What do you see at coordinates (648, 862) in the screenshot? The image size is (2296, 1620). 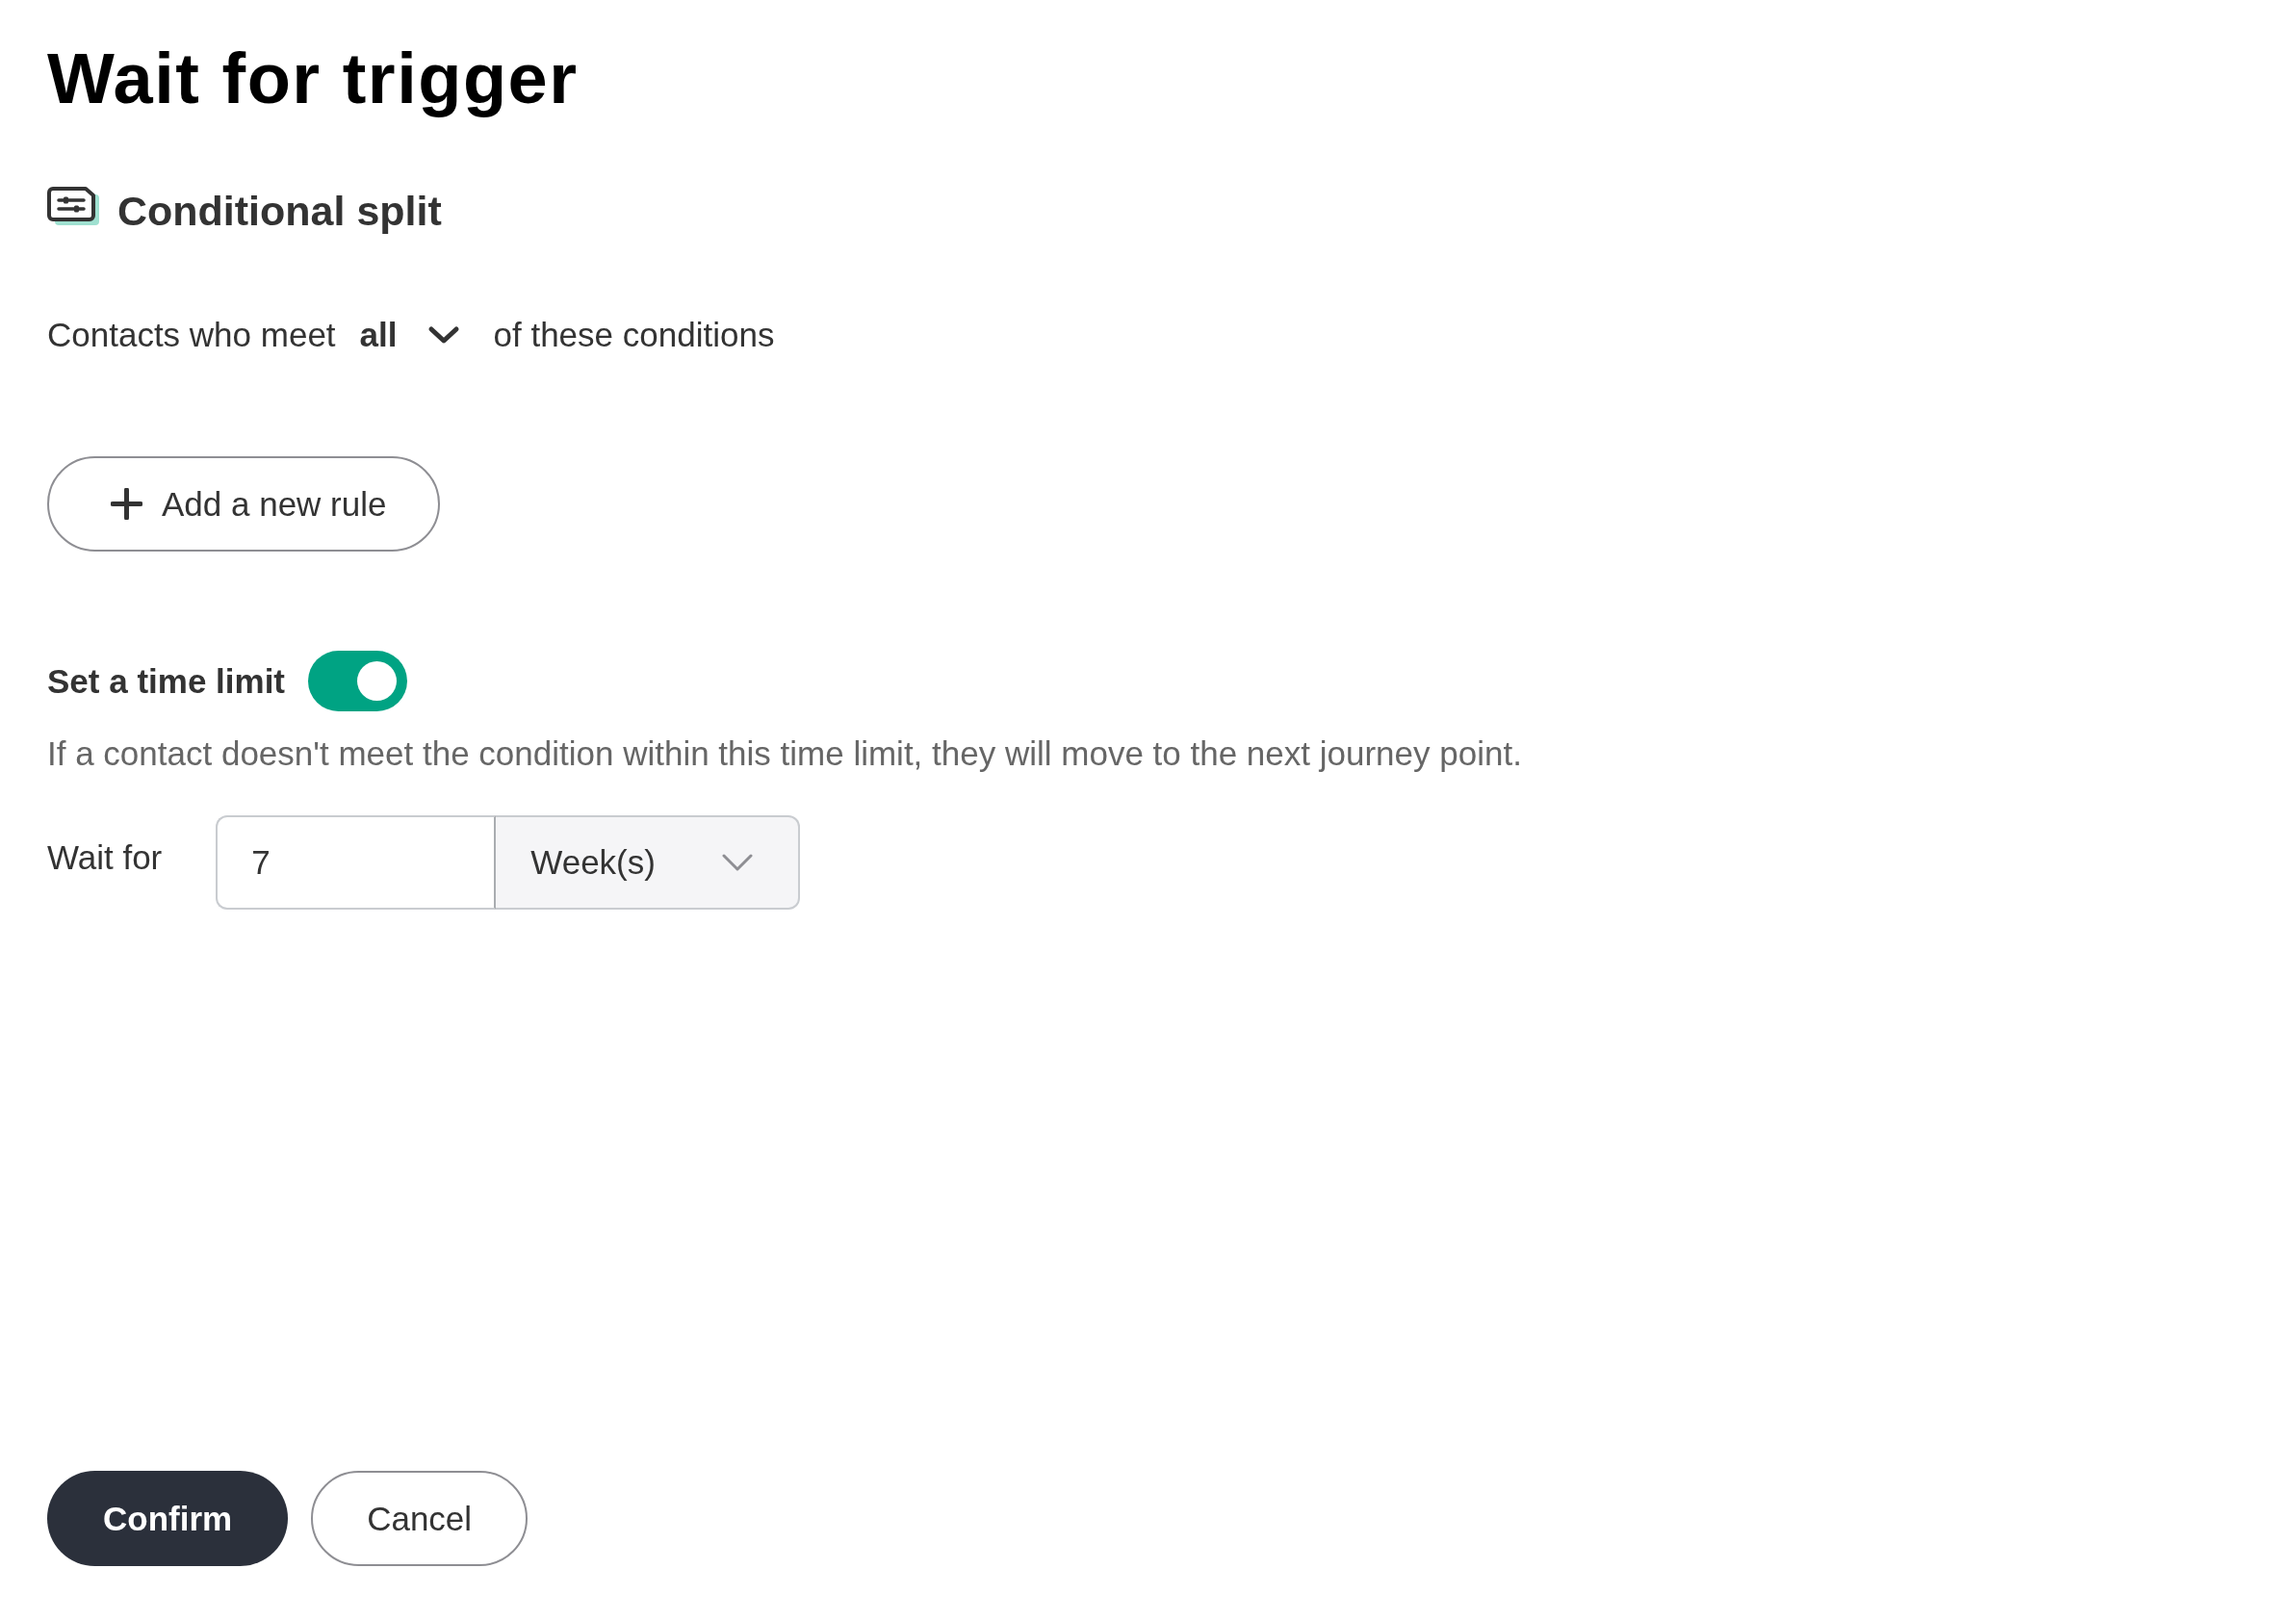 I see `unit-select: Week(s)` at bounding box center [648, 862].